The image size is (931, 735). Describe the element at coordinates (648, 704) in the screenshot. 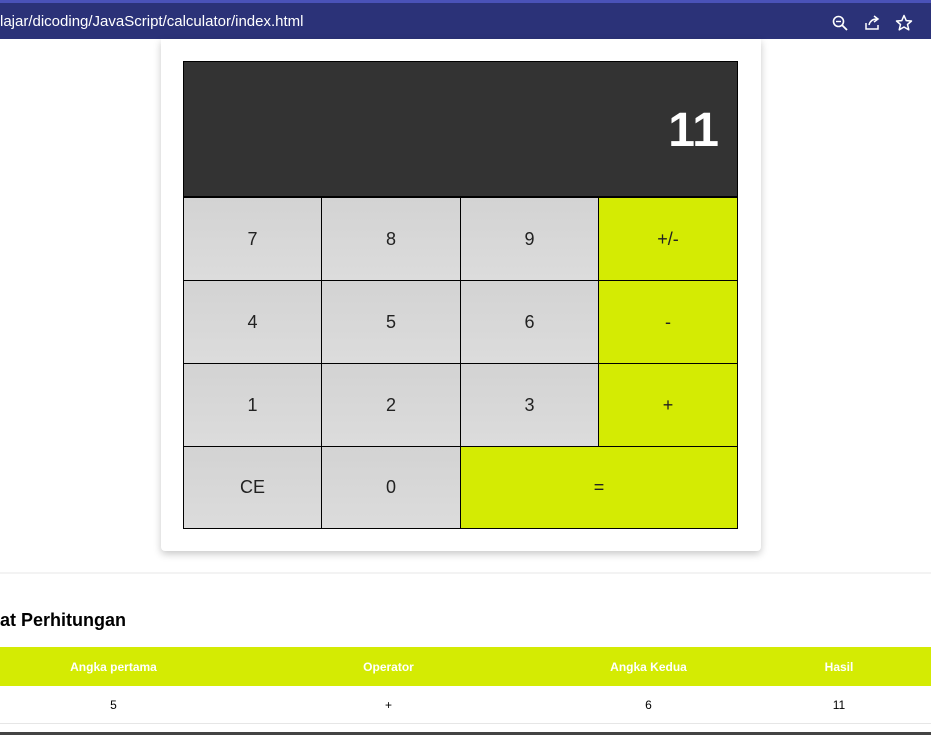

I see `cell-second-number: 6` at that location.